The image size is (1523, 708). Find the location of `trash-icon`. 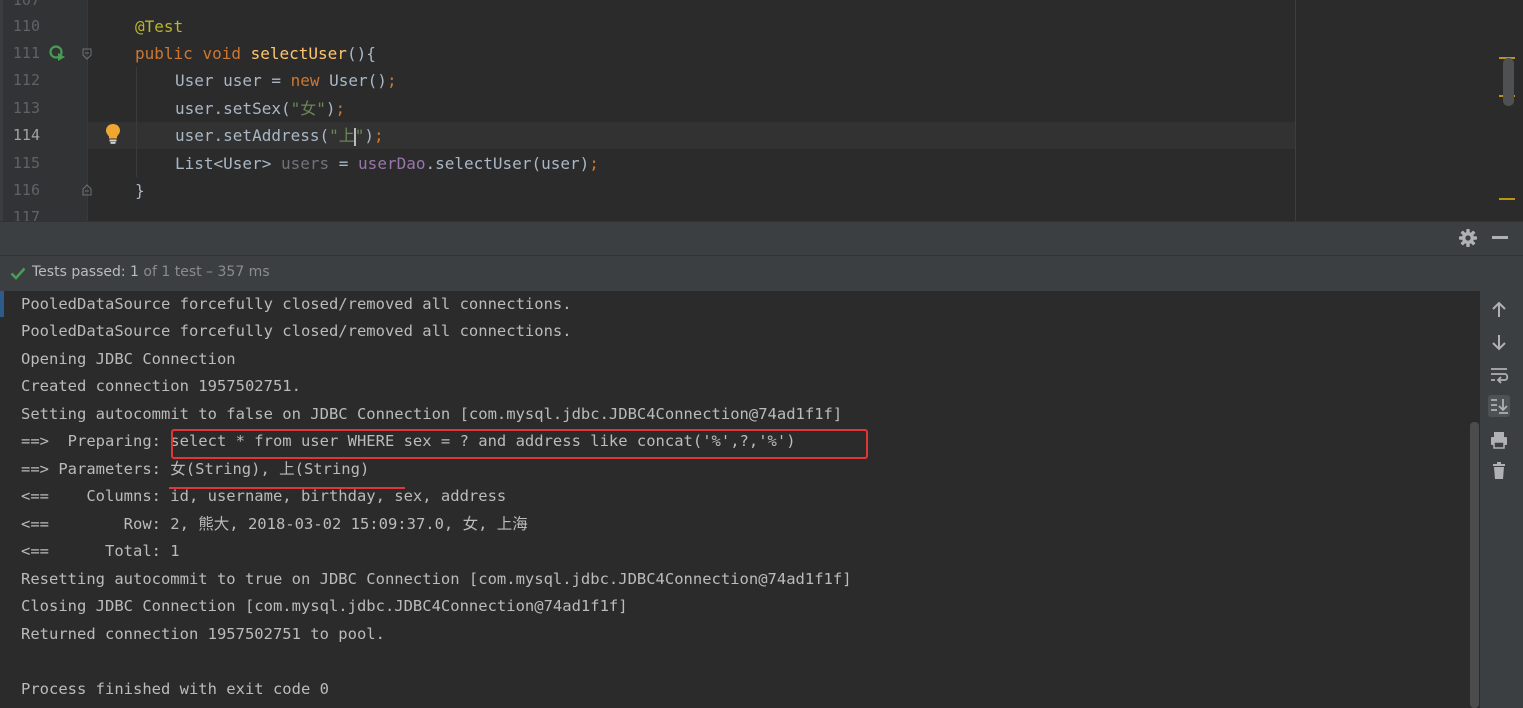

trash-icon is located at coordinates (1499, 471).